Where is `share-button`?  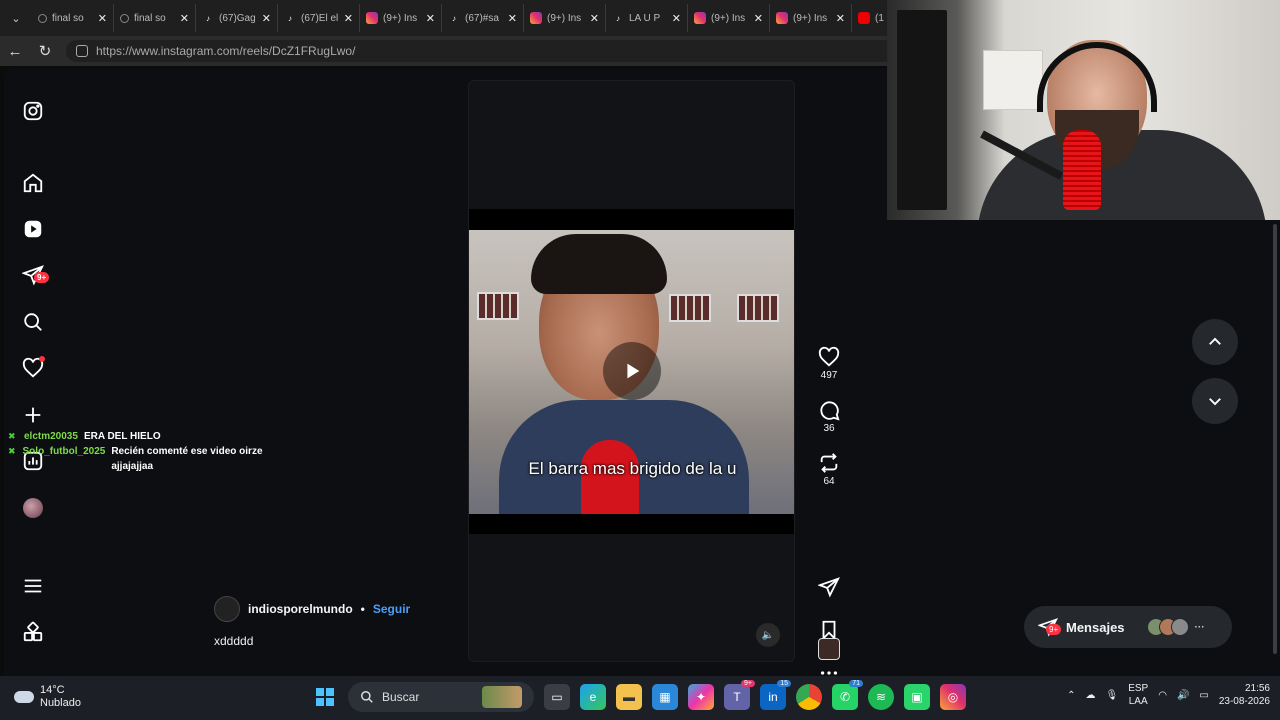 share-button is located at coordinates (829, 587).